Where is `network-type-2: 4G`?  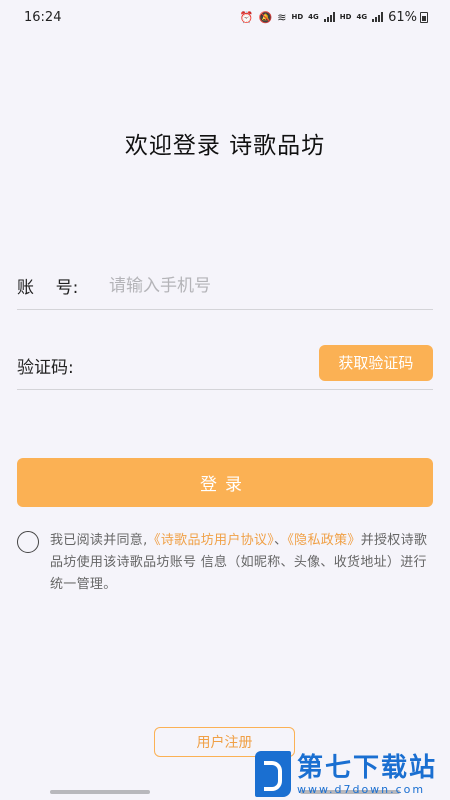 network-type-2: 4G is located at coordinates (362, 17).